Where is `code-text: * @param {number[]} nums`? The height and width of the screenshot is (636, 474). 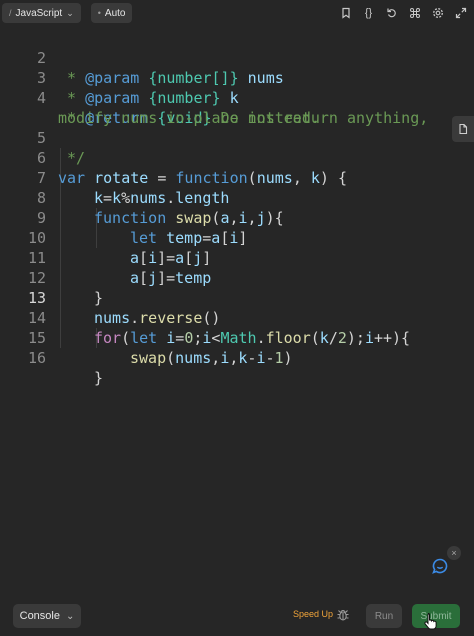 code-text: * @param {number[]} nums is located at coordinates (171, 78).